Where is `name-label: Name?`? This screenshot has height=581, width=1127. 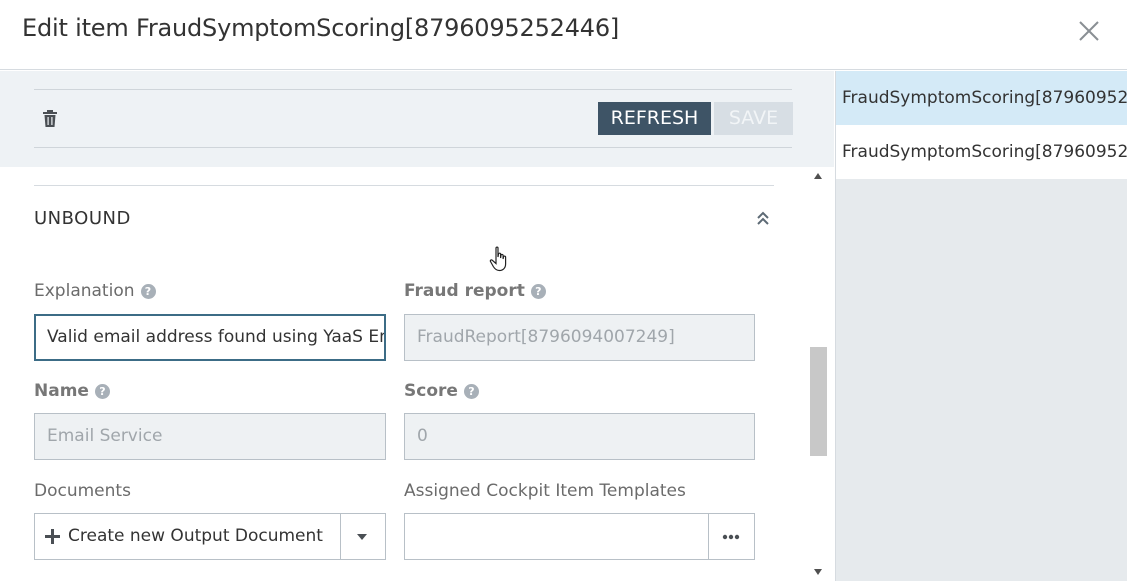
name-label: Name? is located at coordinates (72, 391).